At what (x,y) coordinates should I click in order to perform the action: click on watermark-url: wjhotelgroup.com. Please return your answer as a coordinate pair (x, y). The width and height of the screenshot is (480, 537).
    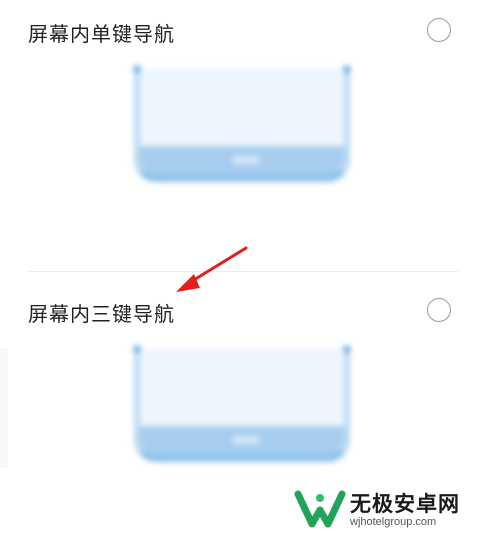
    Looking at the image, I should click on (393, 522).